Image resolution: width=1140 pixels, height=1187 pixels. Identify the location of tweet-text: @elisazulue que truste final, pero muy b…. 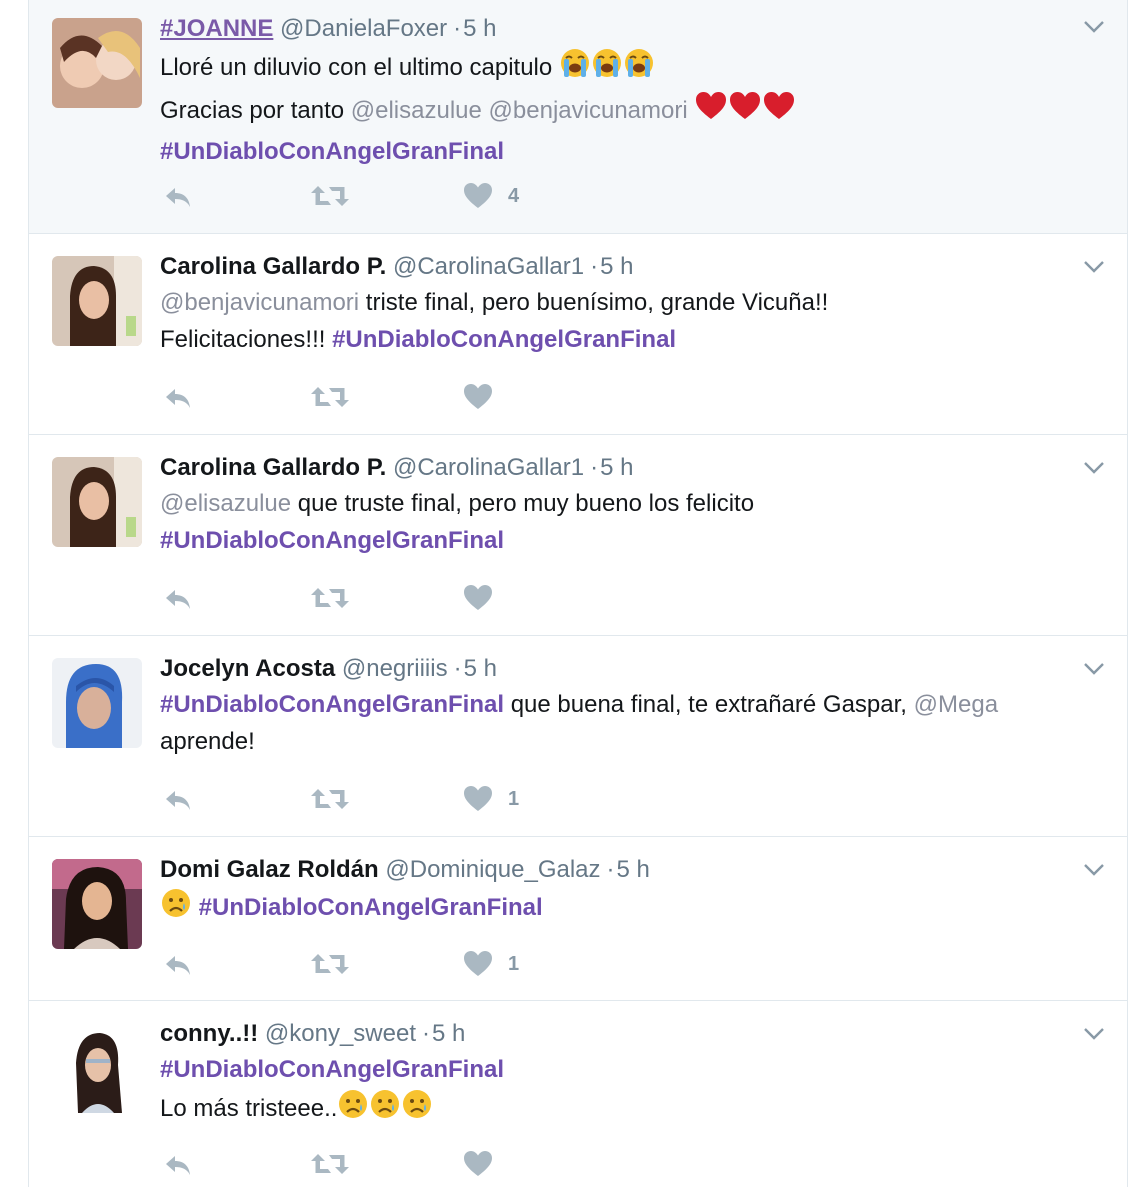
(628, 522).